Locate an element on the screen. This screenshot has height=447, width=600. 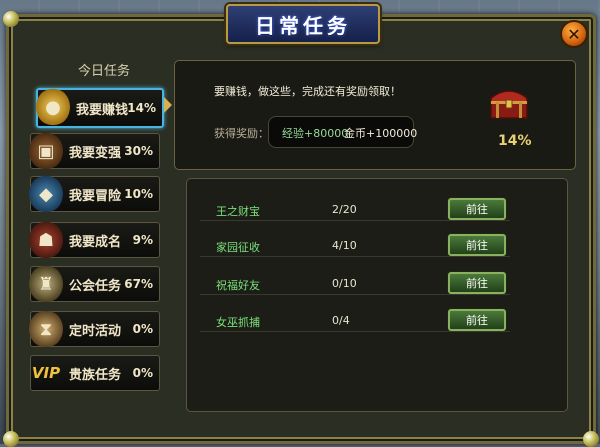
tab-noble-tasks: VIP 贵族任务 0% is located at coordinates (95, 373).